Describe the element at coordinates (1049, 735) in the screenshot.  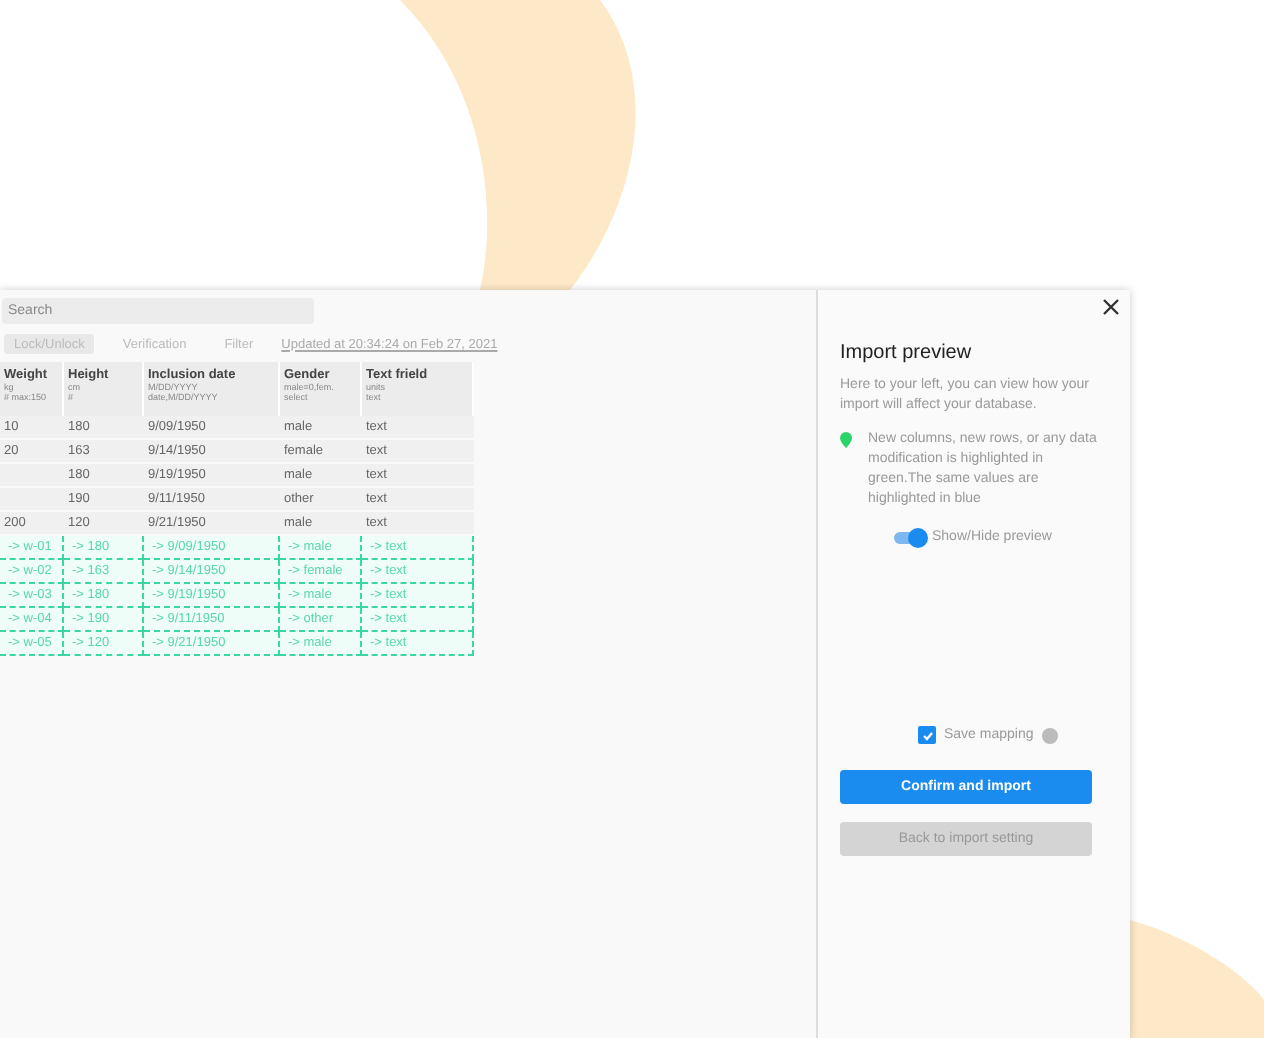
I see `info-icon` at that location.